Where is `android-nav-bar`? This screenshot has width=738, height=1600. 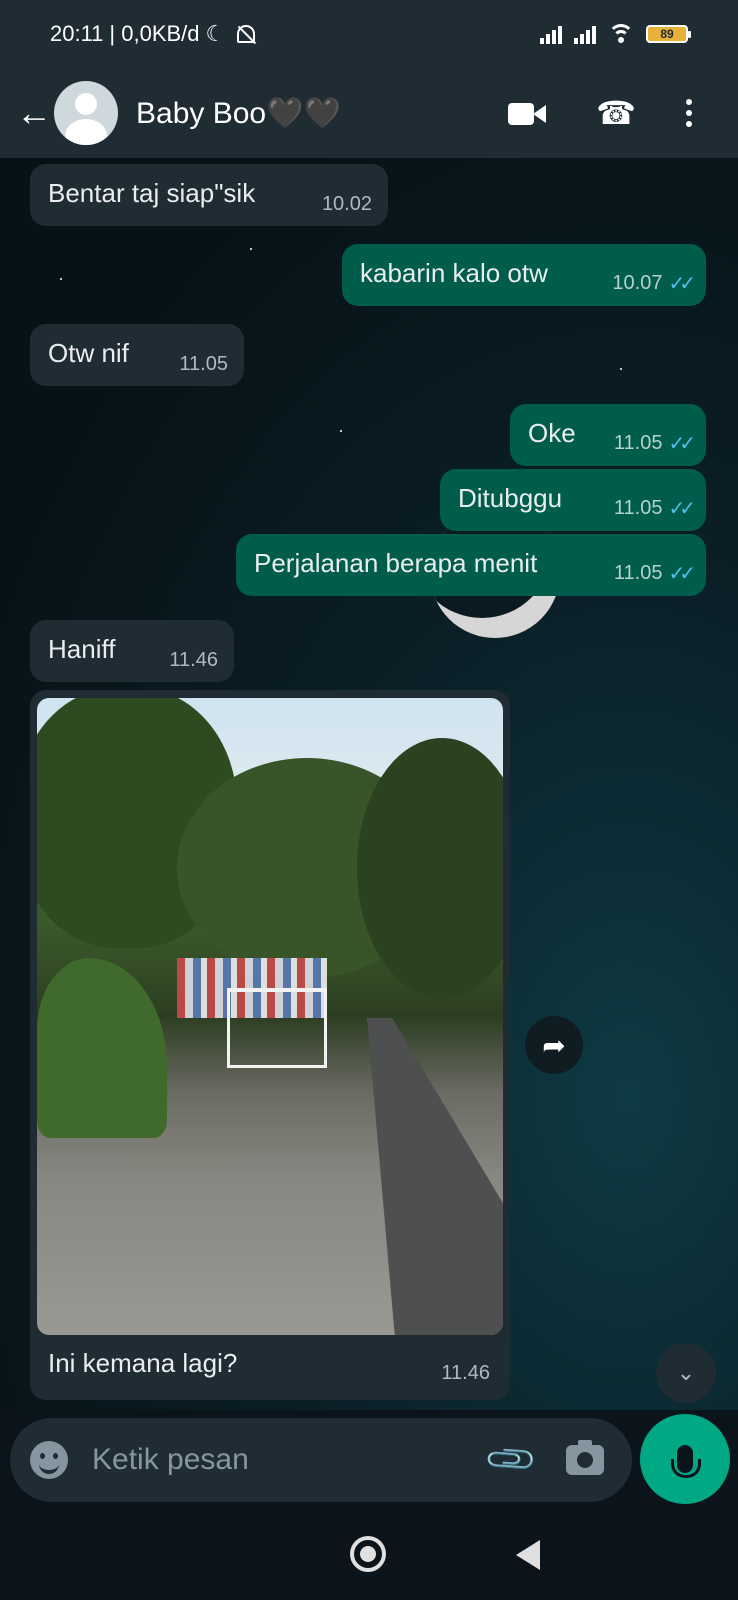
android-nav-bar is located at coordinates (369, 1556).